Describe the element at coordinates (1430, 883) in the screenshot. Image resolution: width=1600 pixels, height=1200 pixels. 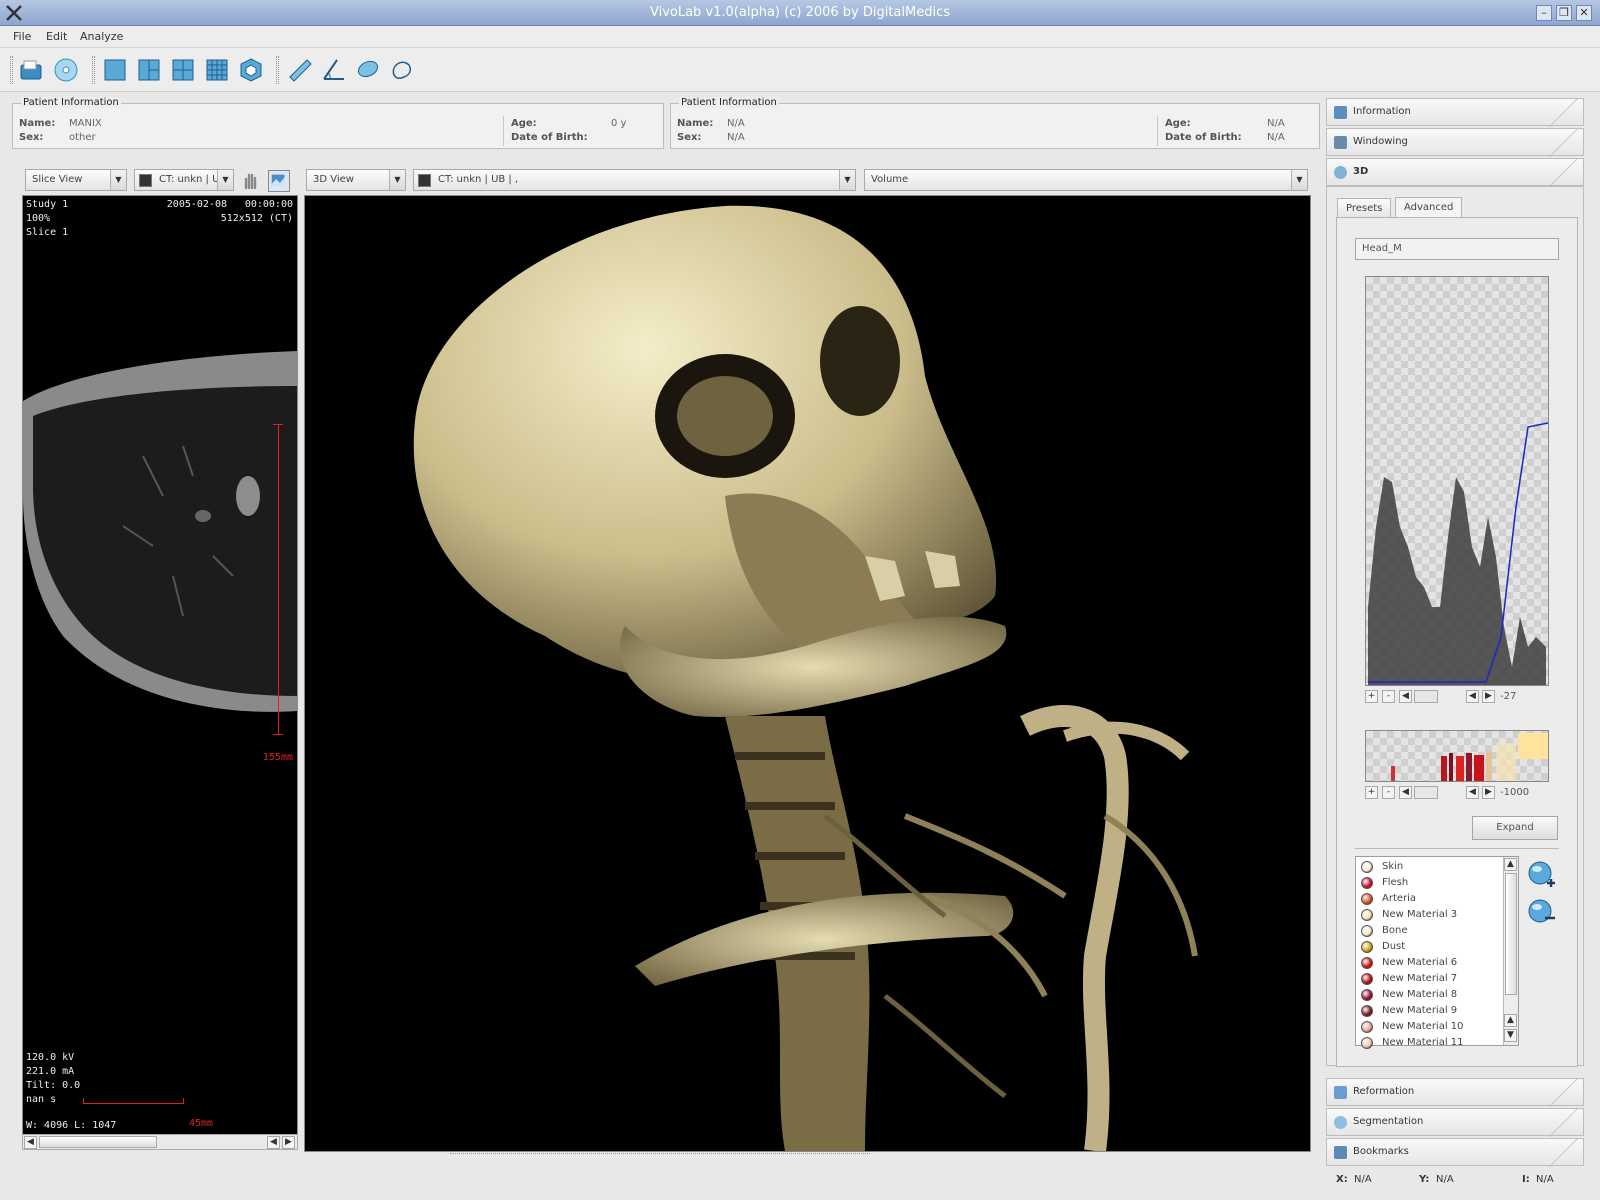
I see `material-item: Flesh` at that location.